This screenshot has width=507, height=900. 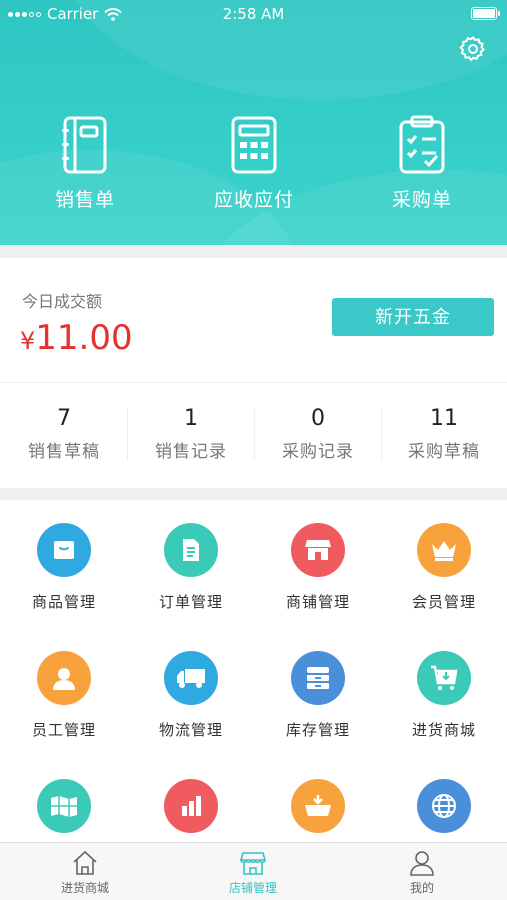 I want to click on feature-purchase-mall: 进货商城, so click(x=444, y=695).